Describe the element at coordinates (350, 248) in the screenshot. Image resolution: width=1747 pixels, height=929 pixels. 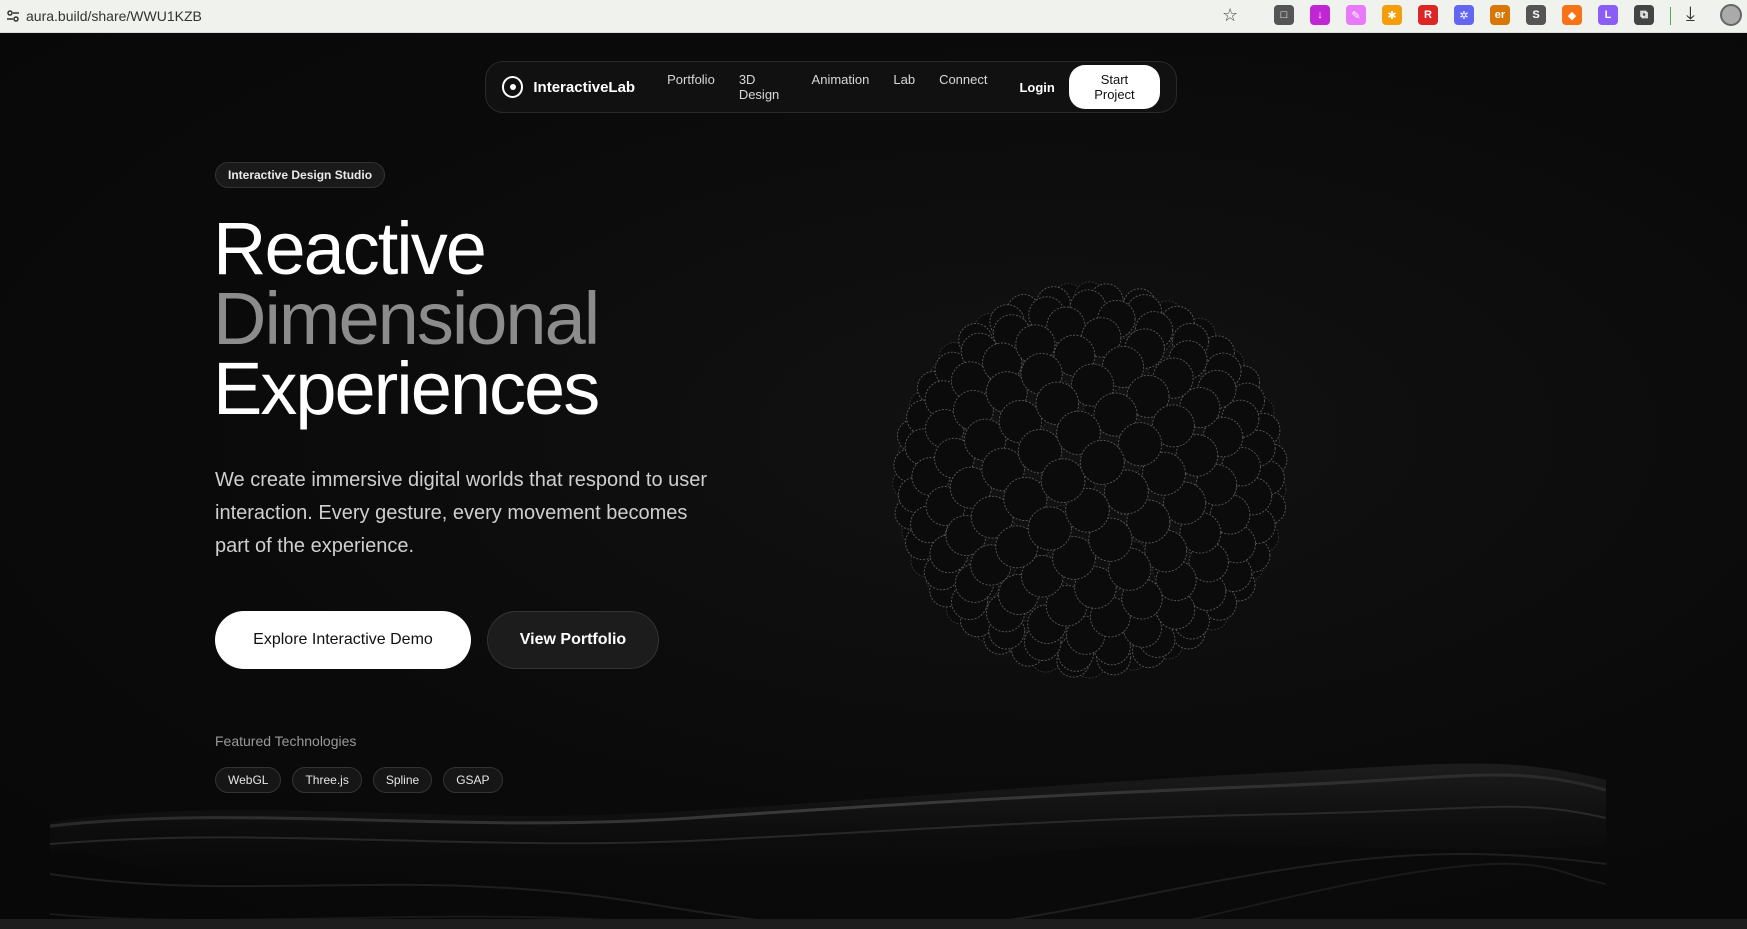
I see `headline-line-1: Reactive` at that location.